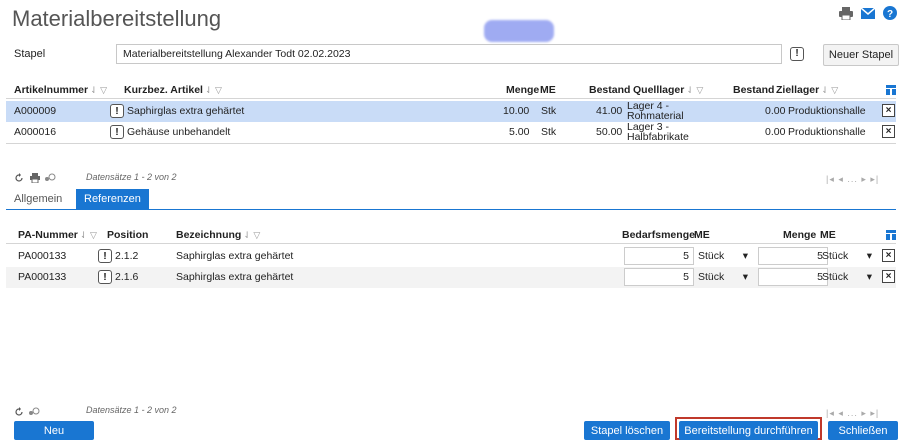 The height and width of the screenshot is (440, 903). Describe the element at coordinates (610, 90) in the screenshot. I see `col-bestand: Bestand` at that location.